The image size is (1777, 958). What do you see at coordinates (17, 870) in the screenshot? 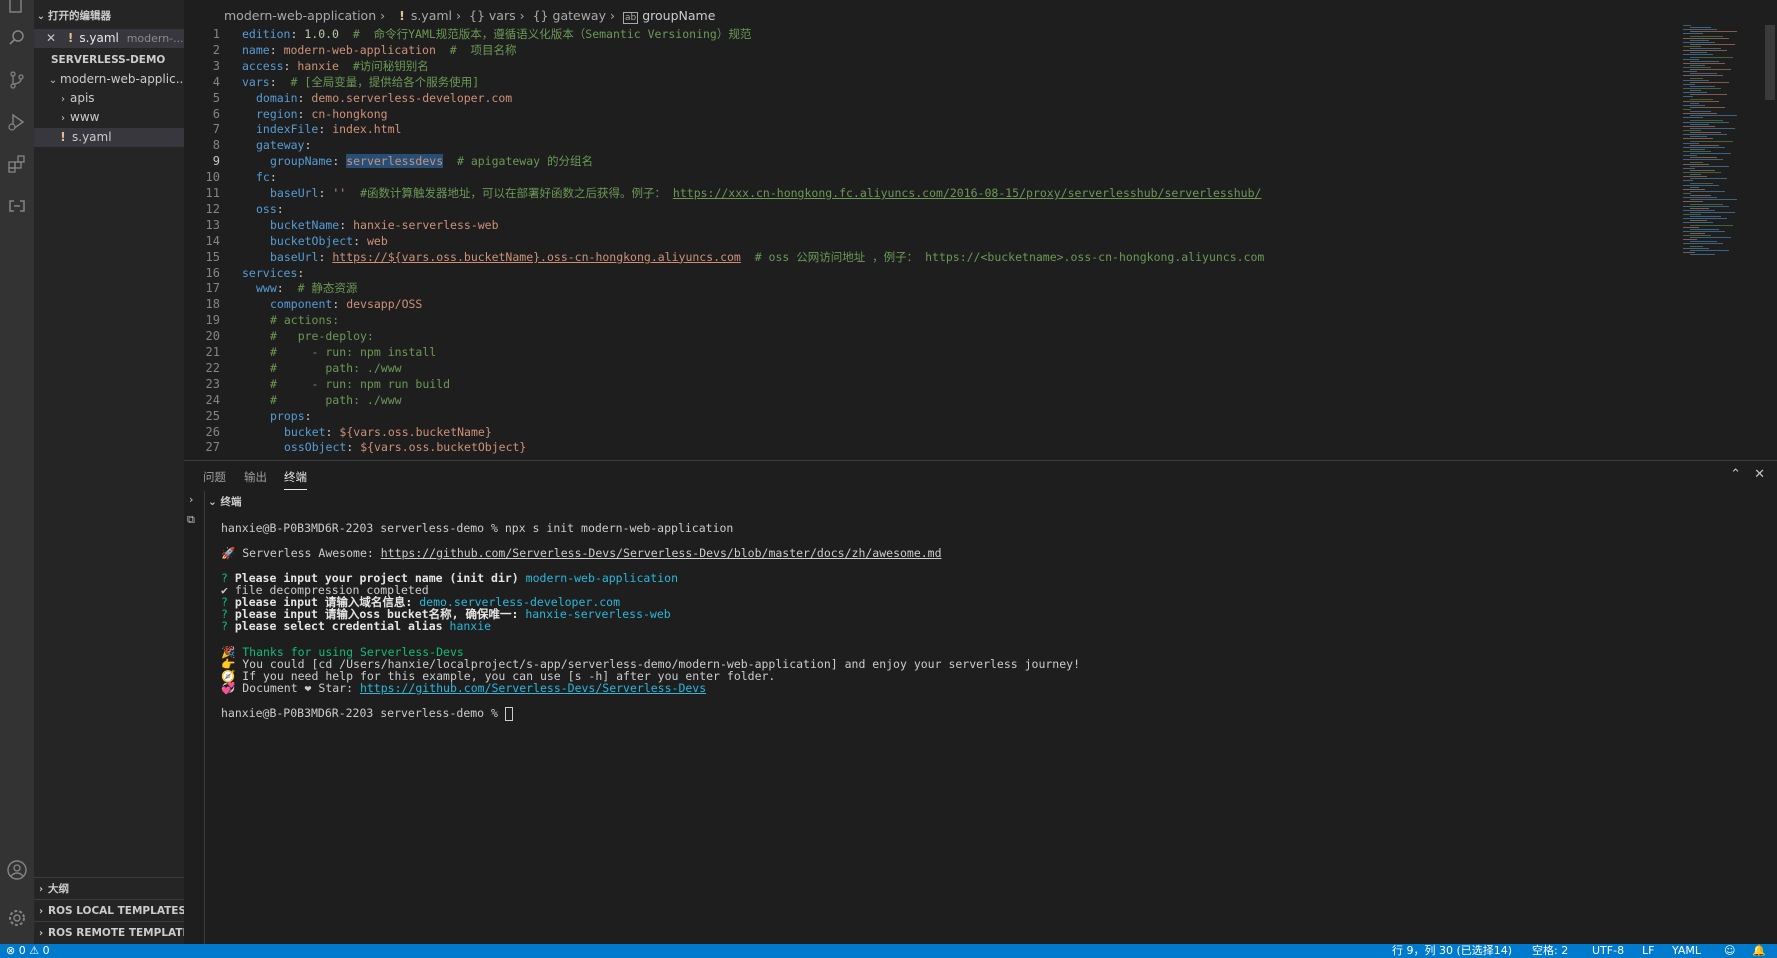
I see `account-icon` at bounding box center [17, 870].